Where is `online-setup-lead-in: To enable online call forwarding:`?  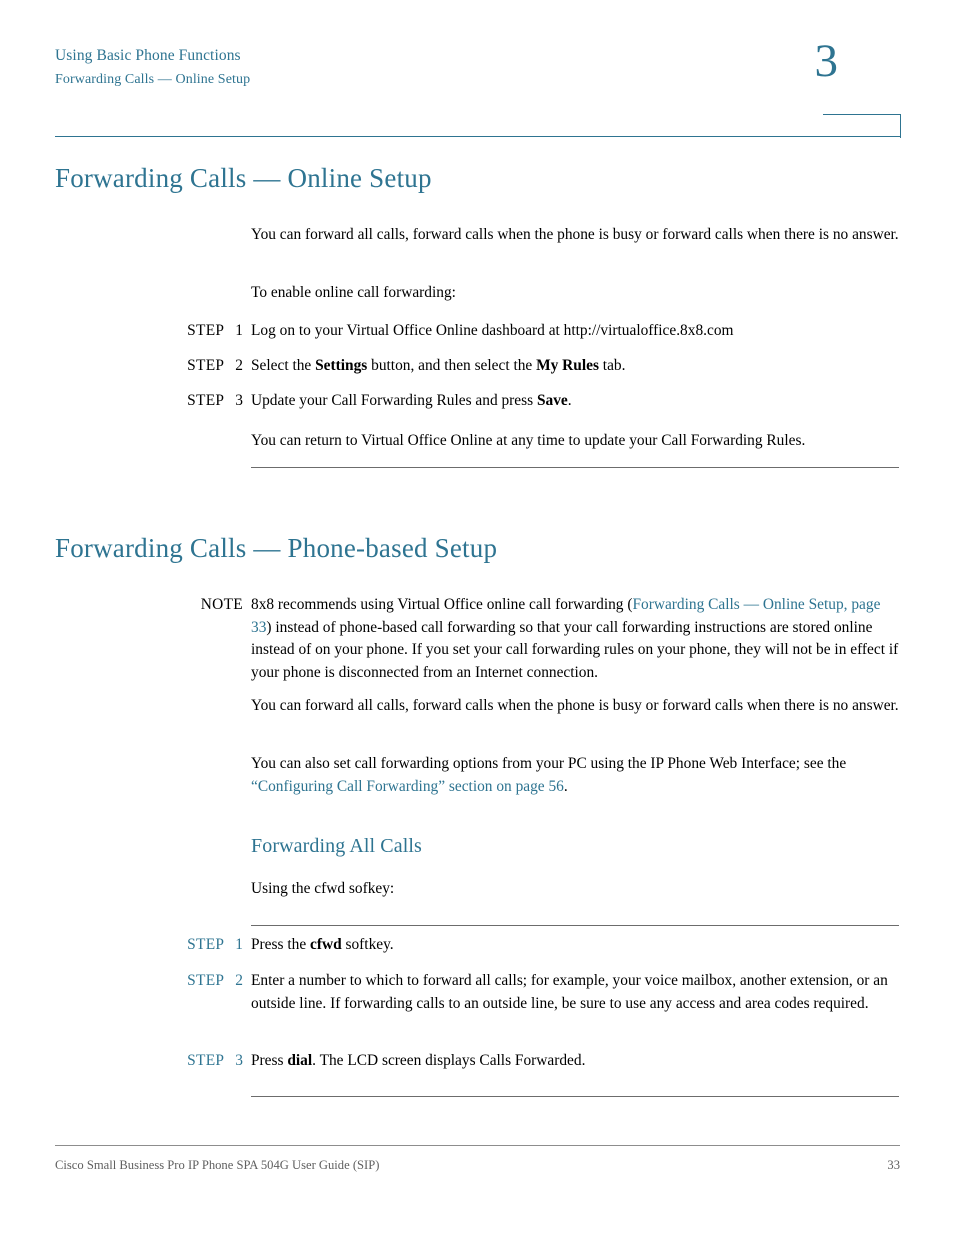 online-setup-lead-in: To enable online call forwarding: is located at coordinates (353, 292).